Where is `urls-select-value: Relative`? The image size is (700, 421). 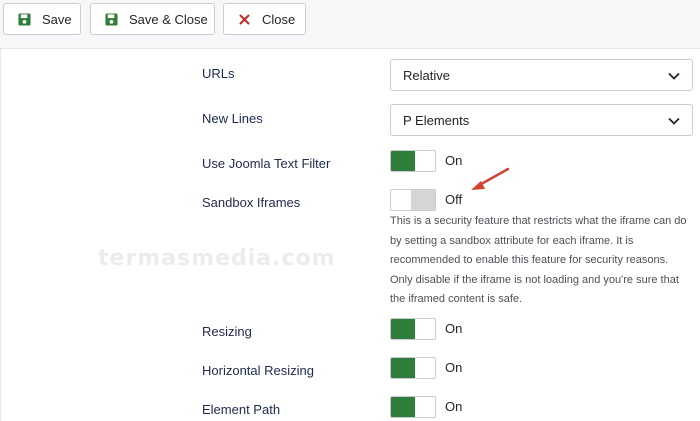
urls-select-value: Relative is located at coordinates (426, 75).